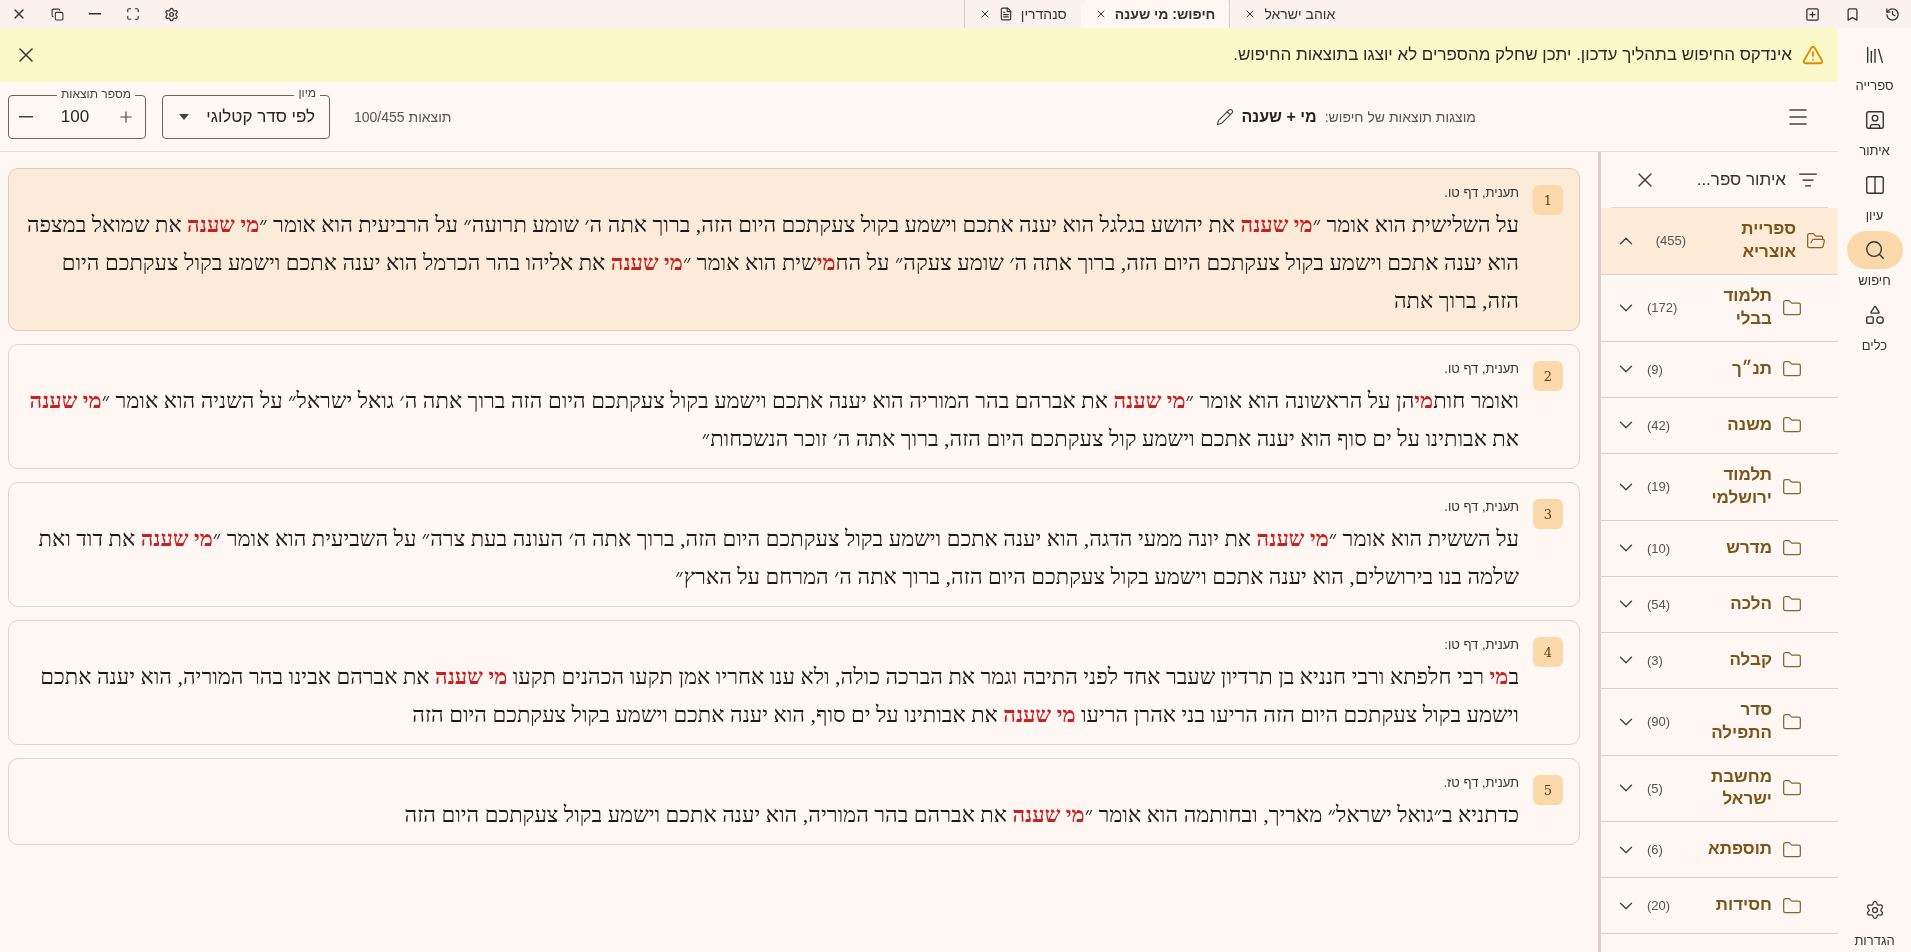  Describe the element at coordinates (1655, 369) in the screenshot. I see `category-count: (9)` at that location.